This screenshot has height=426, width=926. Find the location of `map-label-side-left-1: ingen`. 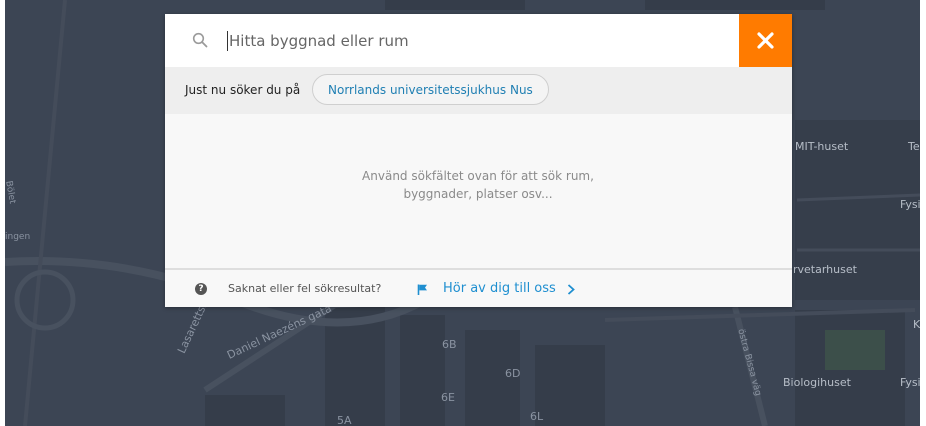

map-label-side-left-1: ingen is located at coordinates (18, 237).